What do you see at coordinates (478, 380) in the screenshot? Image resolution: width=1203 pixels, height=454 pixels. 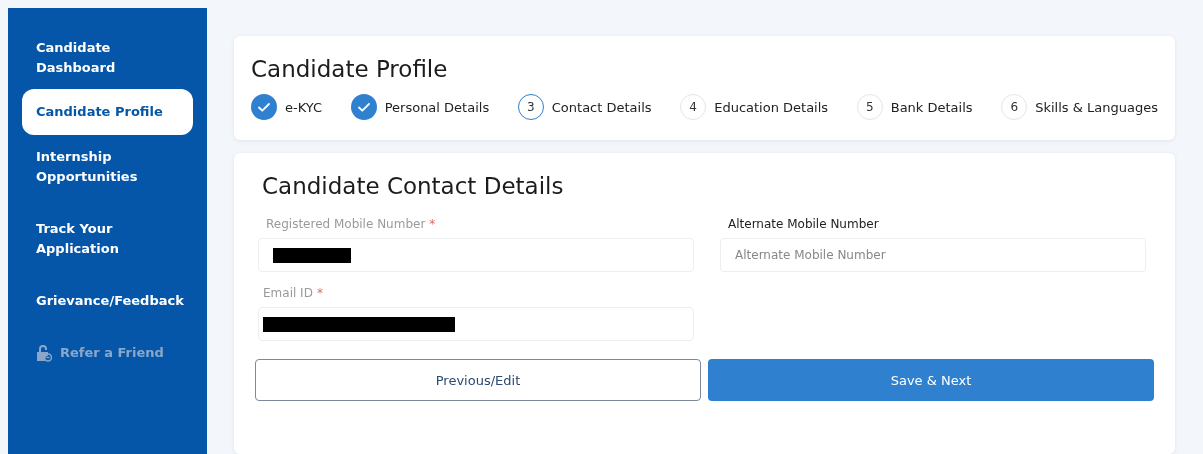 I see `previous-button: Previous/Edit` at bounding box center [478, 380].